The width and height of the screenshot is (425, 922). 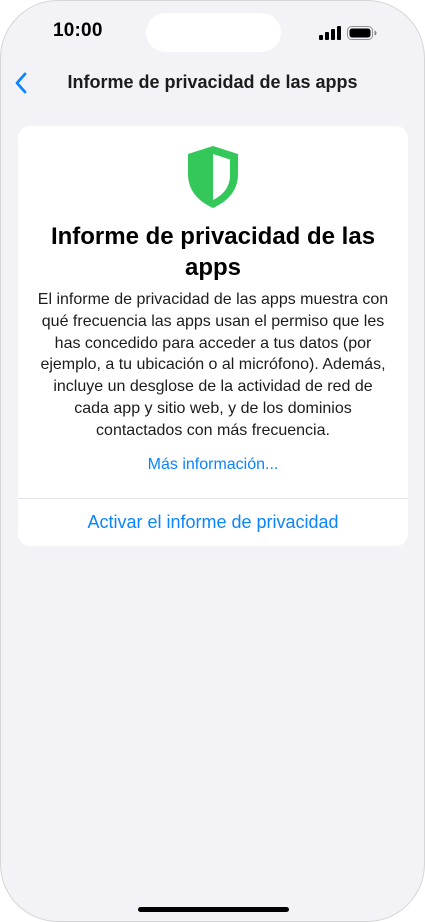 I want to click on card-title: Informe de privacidad de las apps, so click(x=213, y=252).